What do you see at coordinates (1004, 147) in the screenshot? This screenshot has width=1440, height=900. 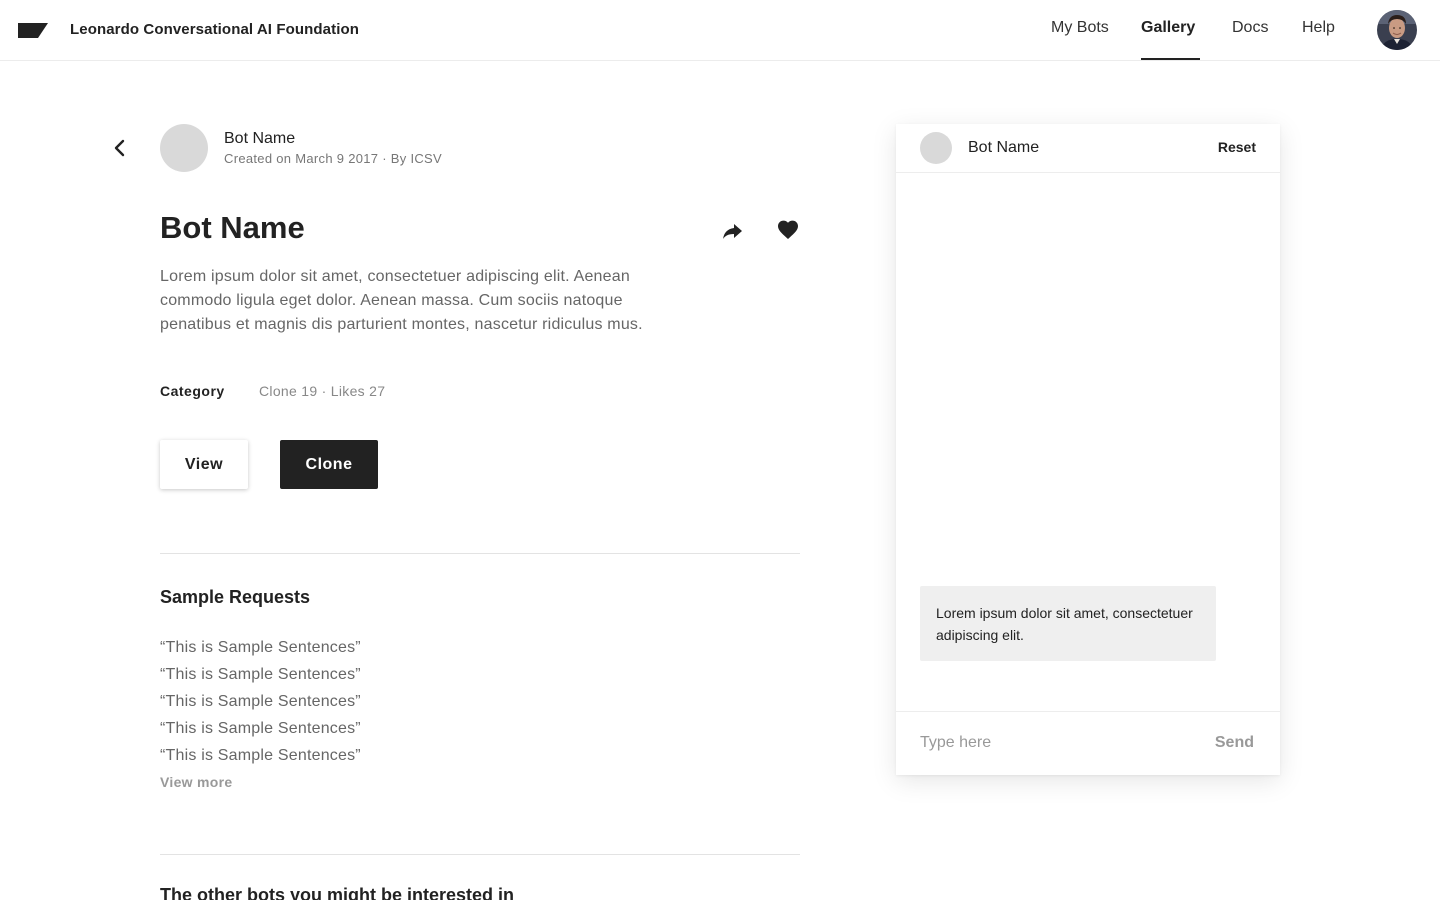 I see `chat-bot-name: Bot Name` at bounding box center [1004, 147].